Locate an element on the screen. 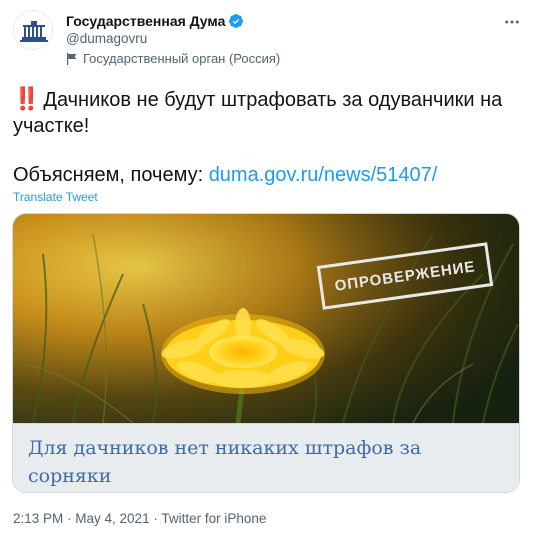 The image size is (542, 540). author-handle: @dumagovru is located at coordinates (106, 38).